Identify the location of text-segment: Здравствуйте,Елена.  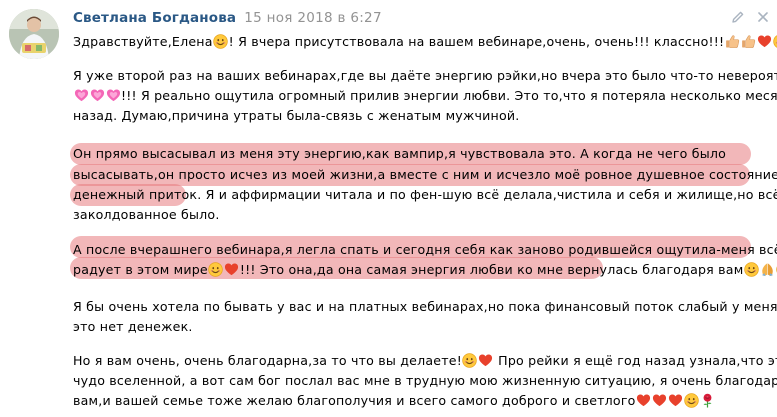
(143, 41).